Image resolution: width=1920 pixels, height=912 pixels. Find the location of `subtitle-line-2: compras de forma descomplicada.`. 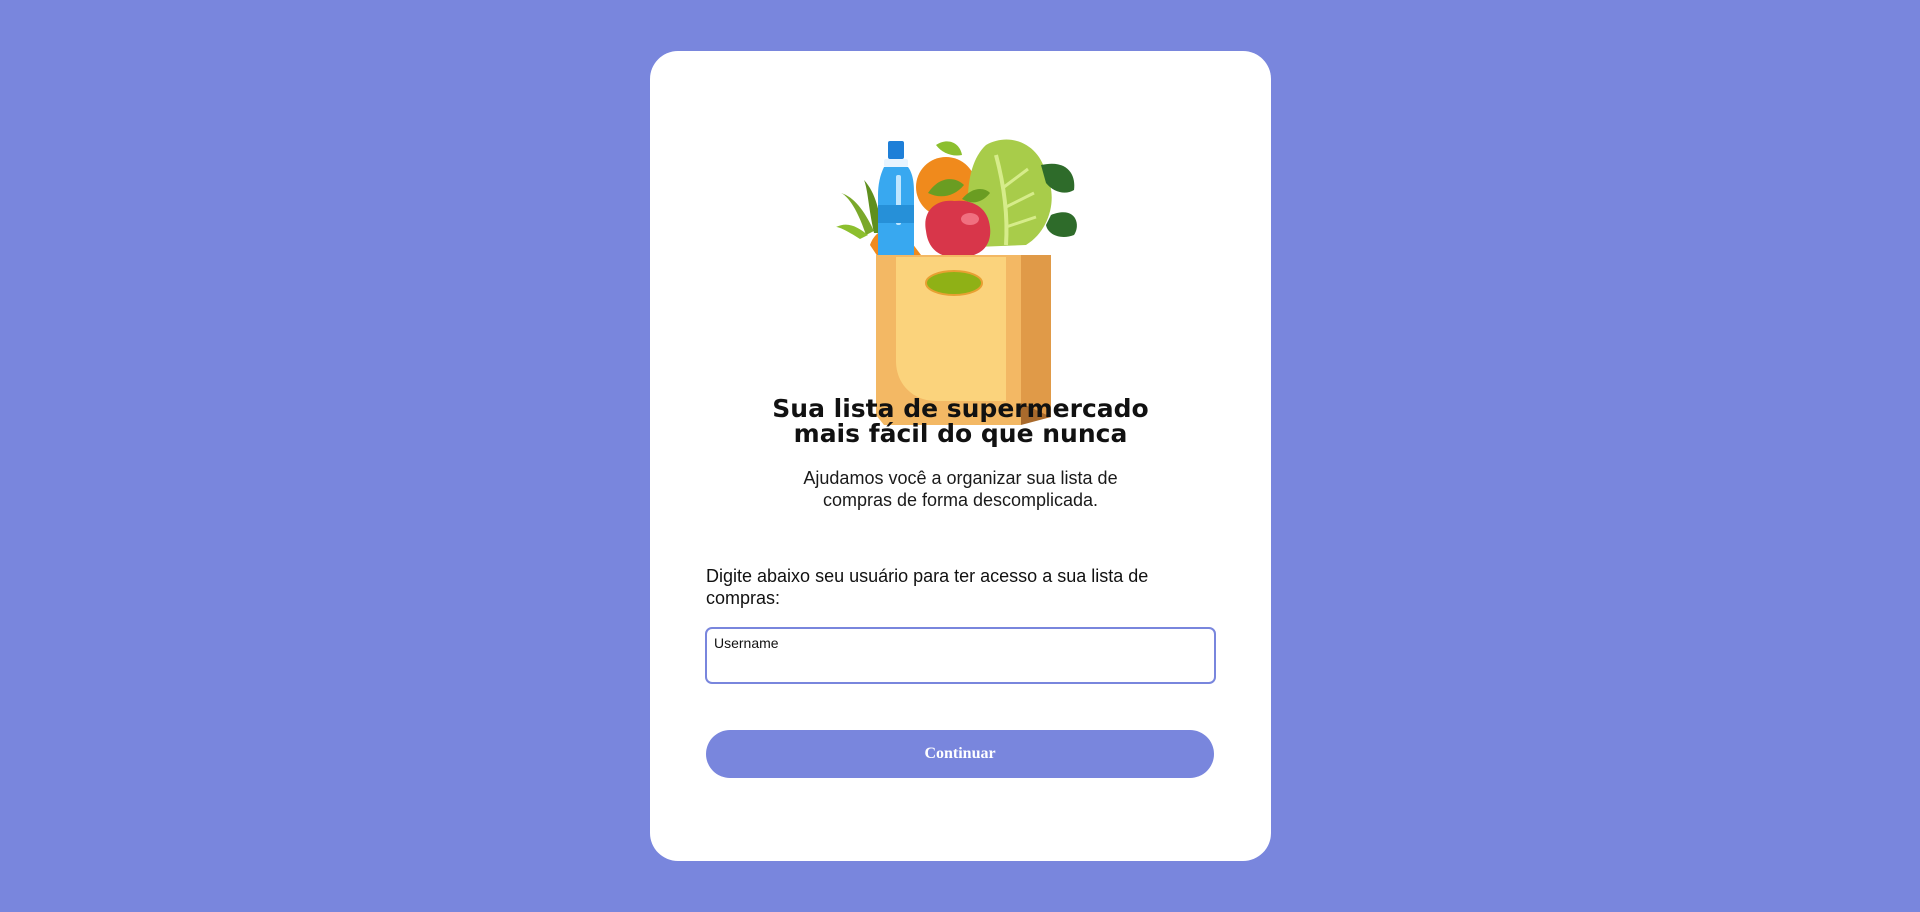

subtitle-line-2: compras de forma descomplicada. is located at coordinates (960, 500).